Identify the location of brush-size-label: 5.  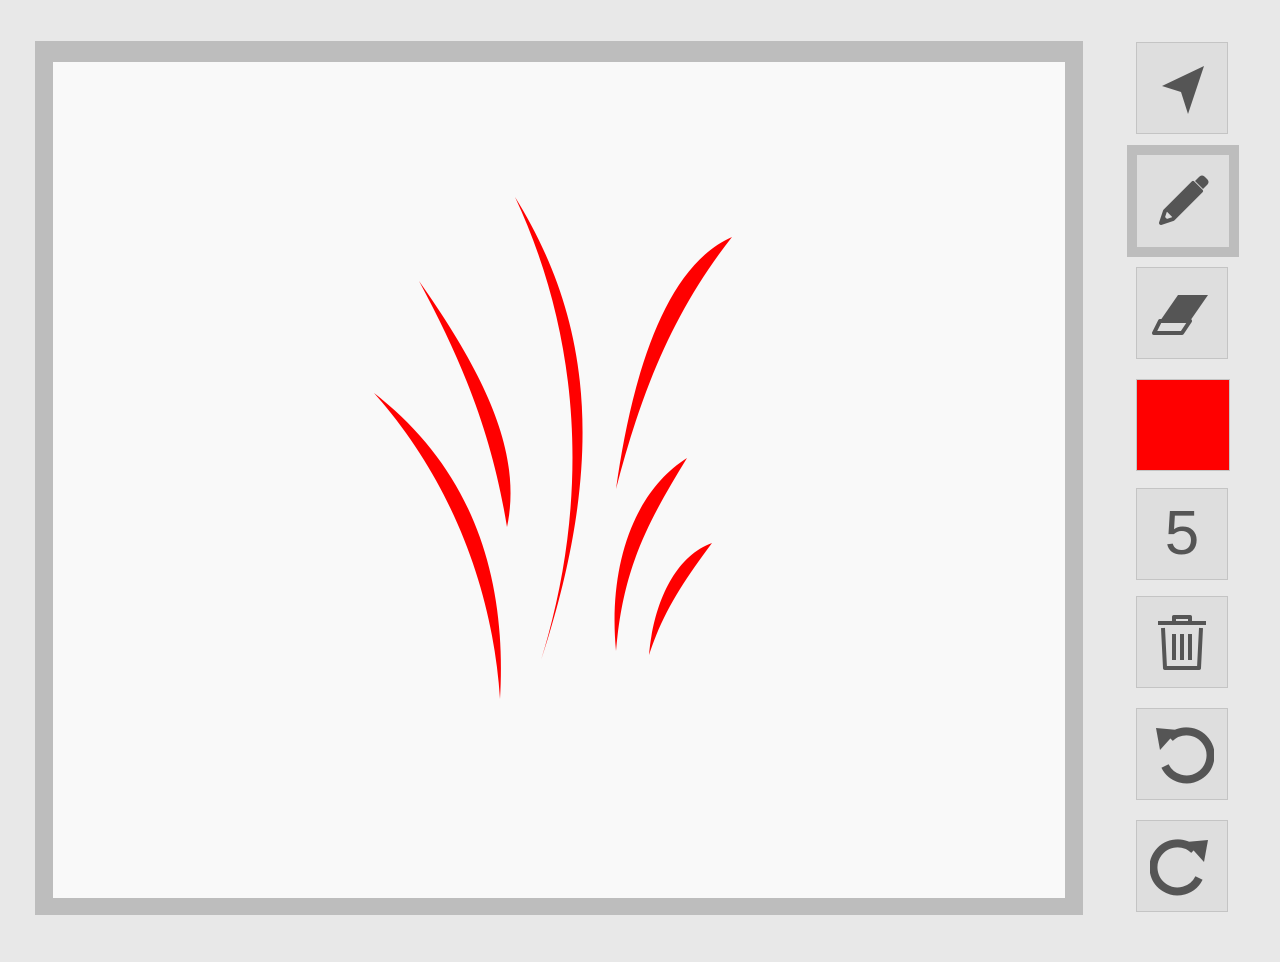
(1182, 533).